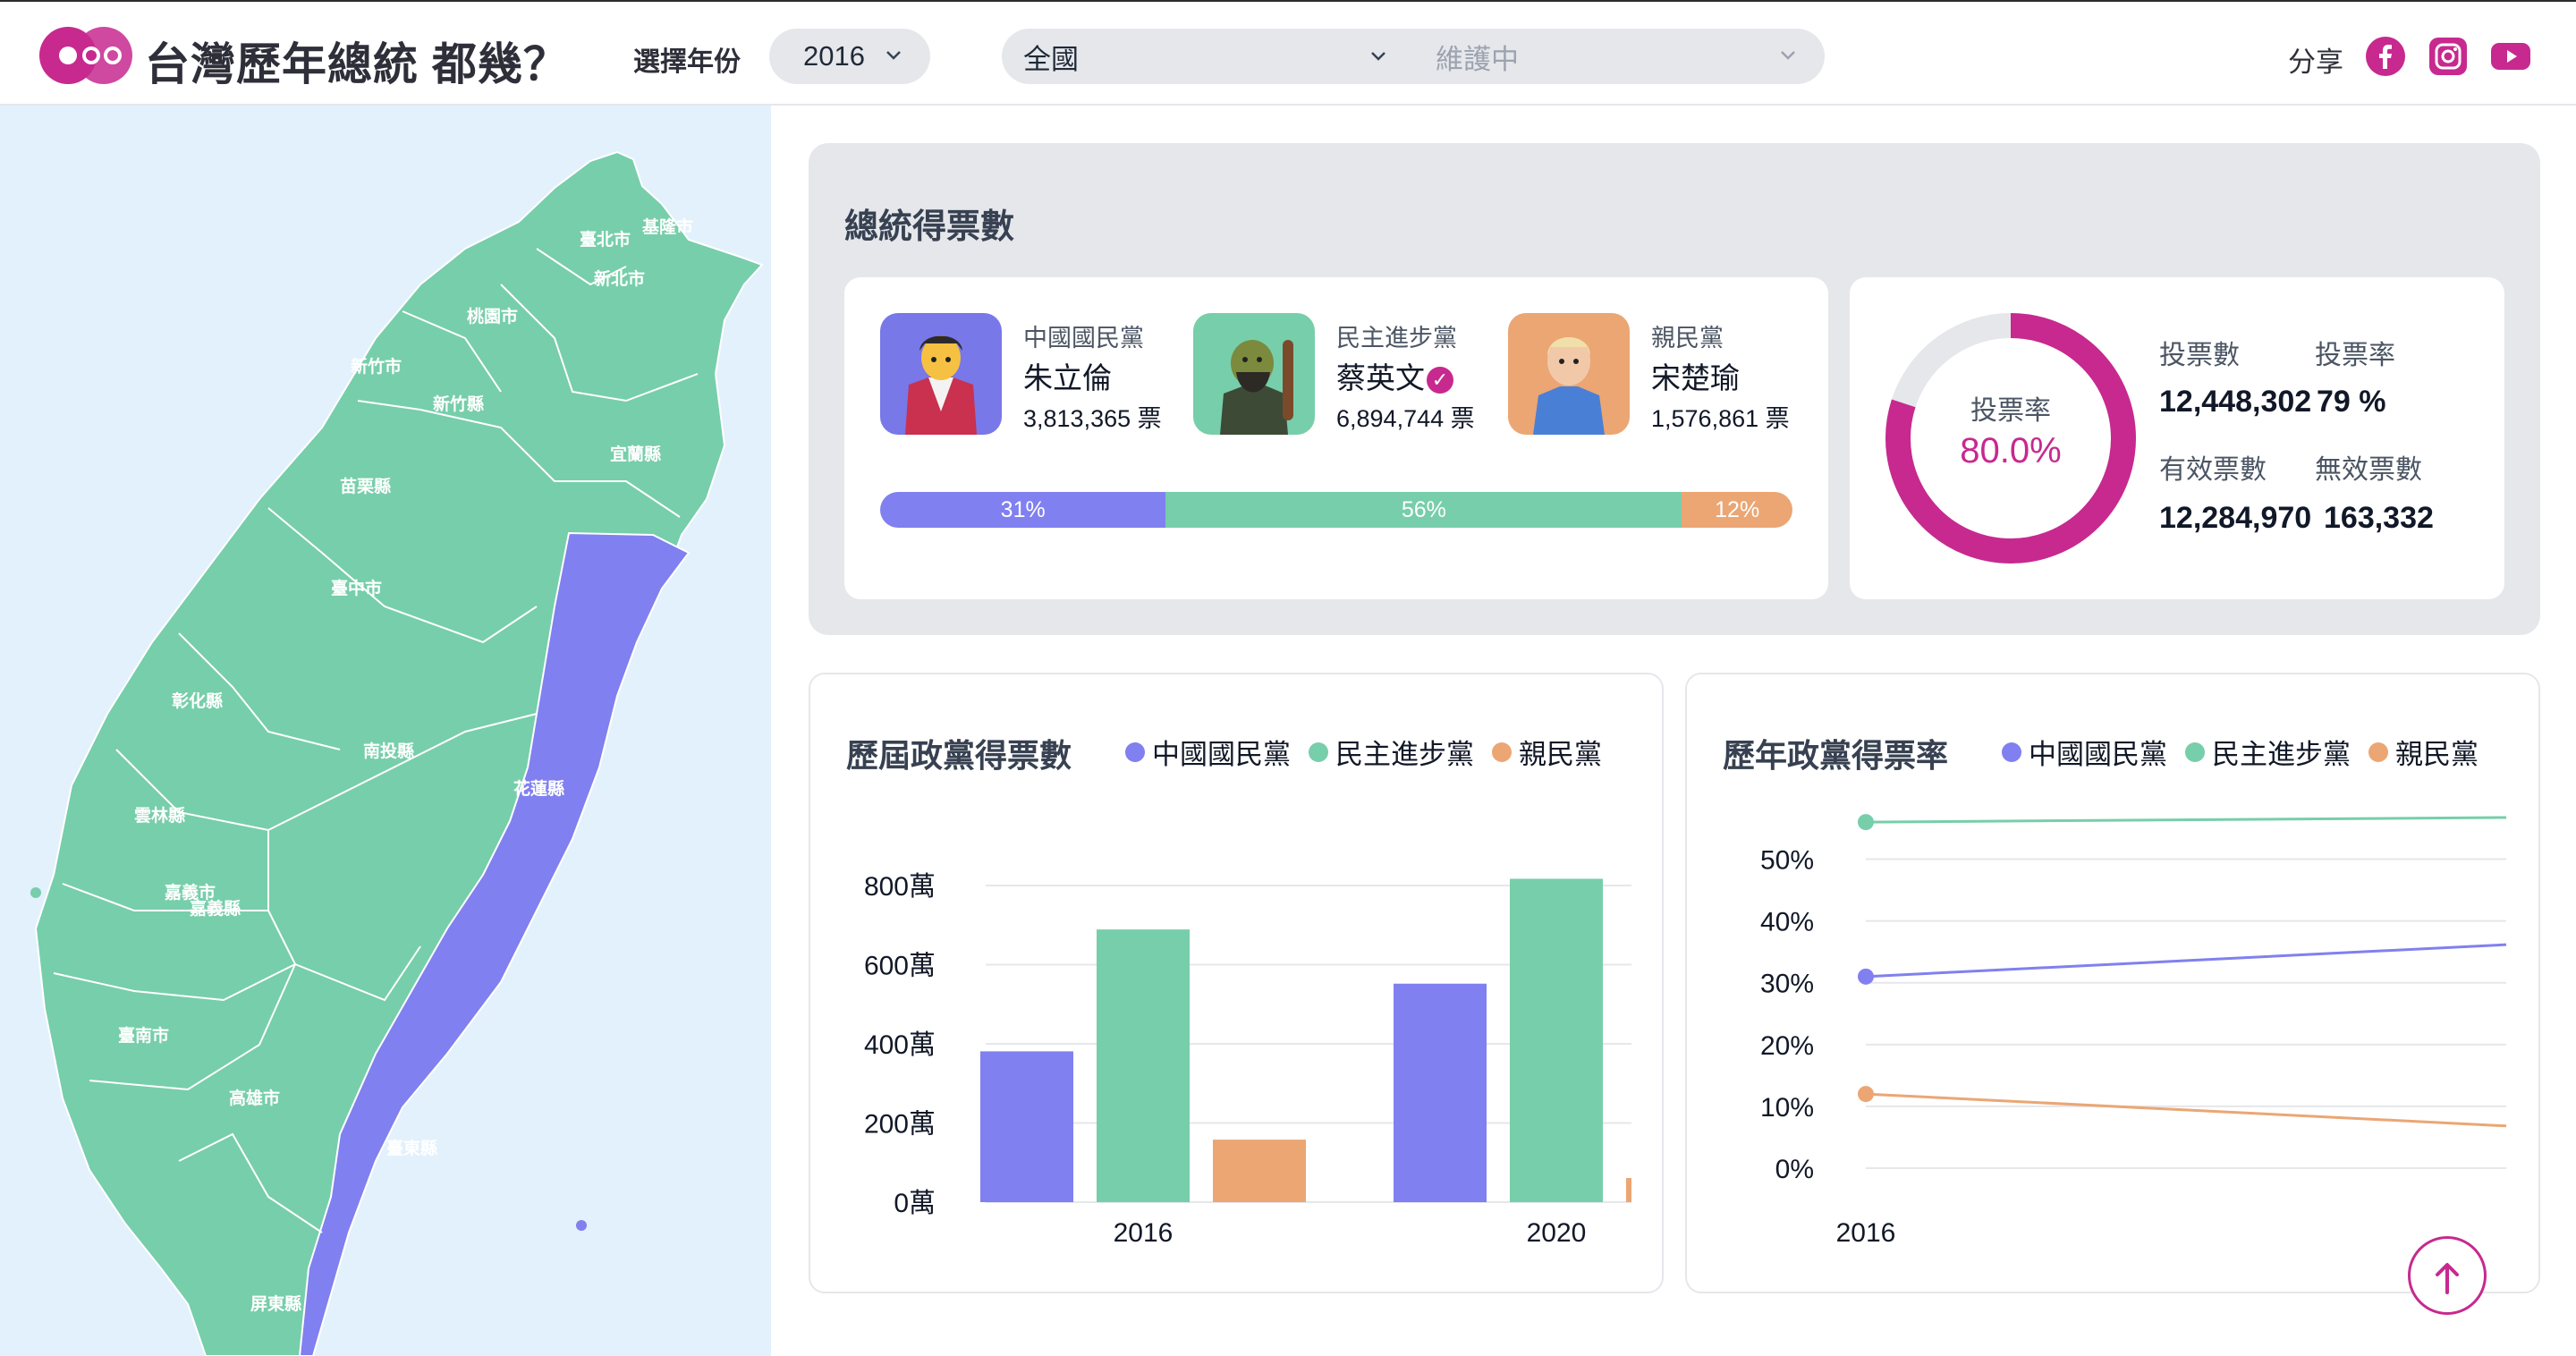 This screenshot has height=1356, width=2576. What do you see at coordinates (1477, 57) in the screenshot?
I see `subregion-select-placeholder: 維護中` at bounding box center [1477, 57].